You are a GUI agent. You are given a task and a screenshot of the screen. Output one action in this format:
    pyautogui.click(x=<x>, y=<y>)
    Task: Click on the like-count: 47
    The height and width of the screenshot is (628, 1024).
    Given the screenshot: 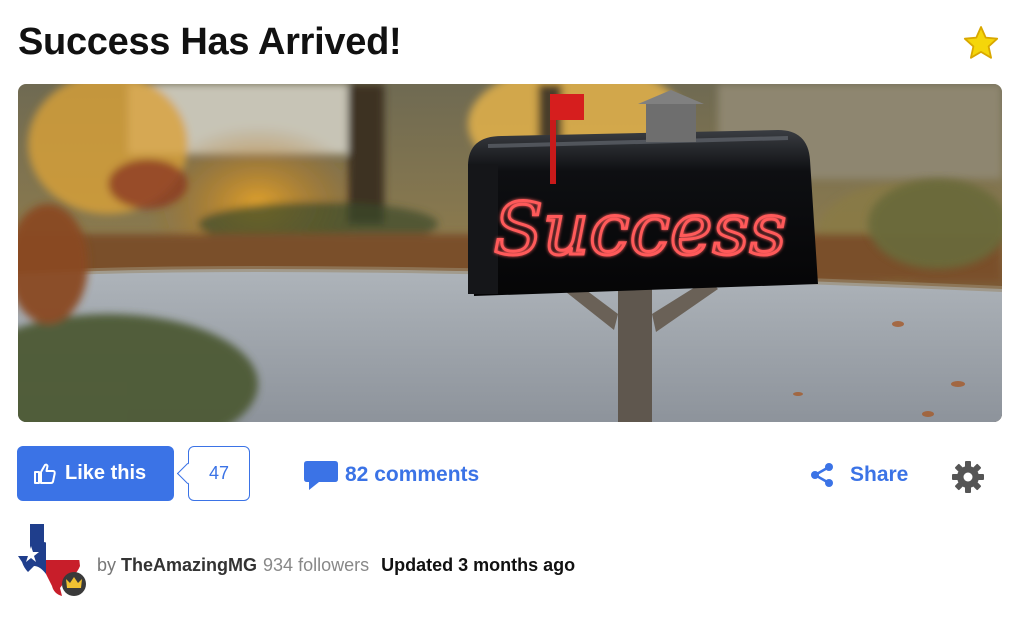 What is the action you would take?
    pyautogui.click(x=219, y=473)
    